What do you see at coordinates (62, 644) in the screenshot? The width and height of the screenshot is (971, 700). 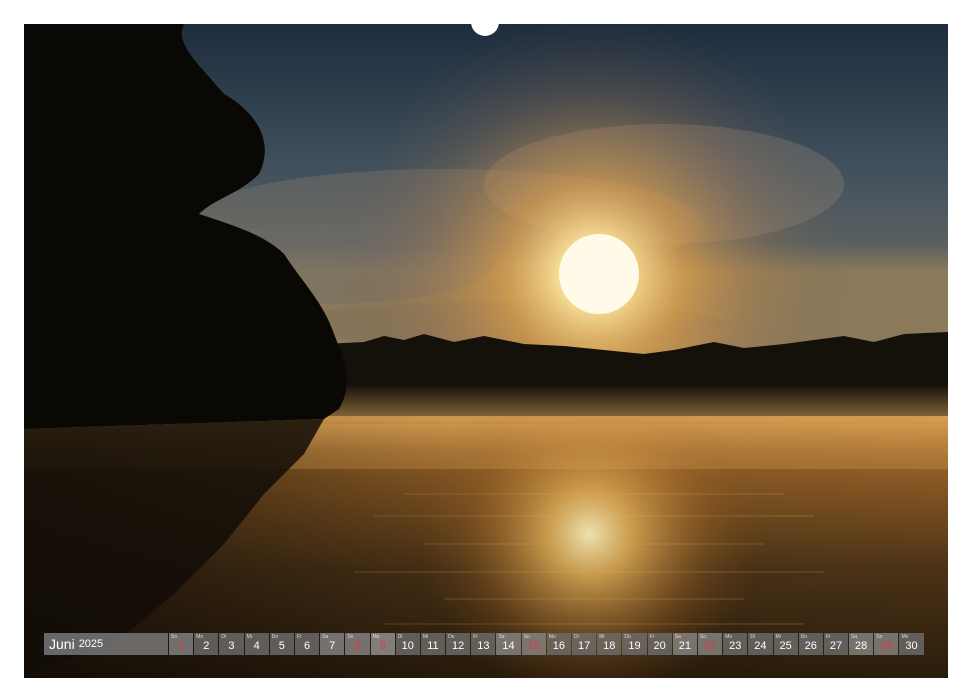 I see `month-name: Juni` at bounding box center [62, 644].